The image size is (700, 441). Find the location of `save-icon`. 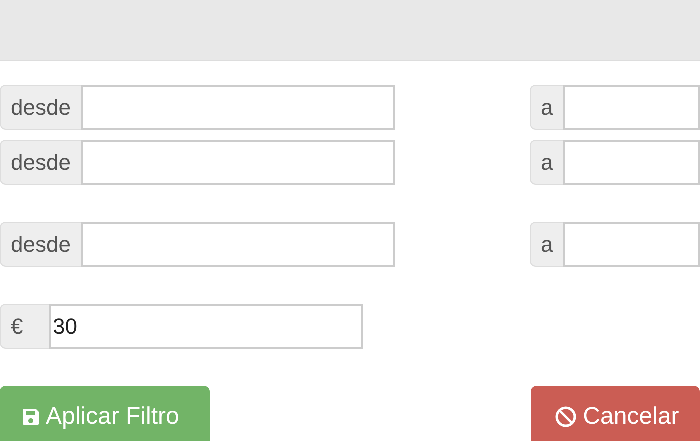

save-icon is located at coordinates (31, 417).